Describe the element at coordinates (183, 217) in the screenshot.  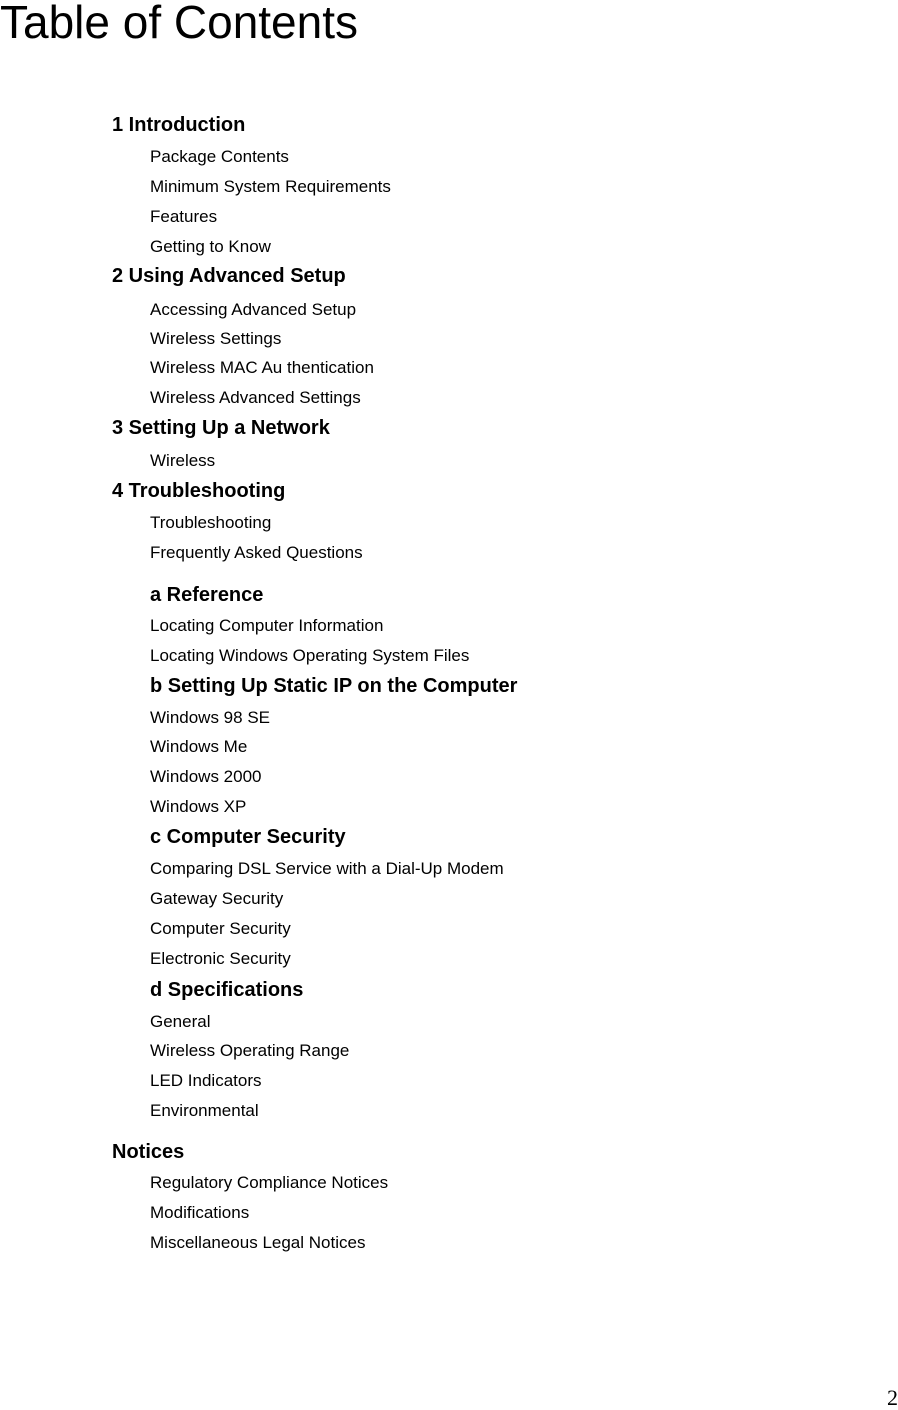
I see `toc-entry: Features` at that location.